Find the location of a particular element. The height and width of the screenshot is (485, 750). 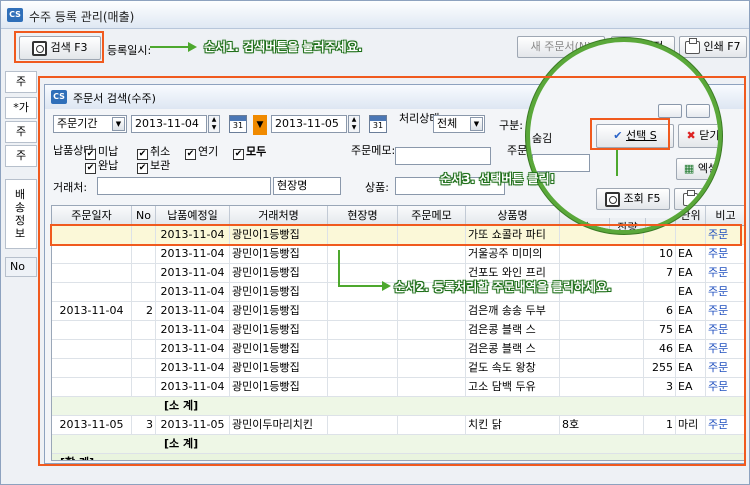

step2-highlight is located at coordinates (396, 235).